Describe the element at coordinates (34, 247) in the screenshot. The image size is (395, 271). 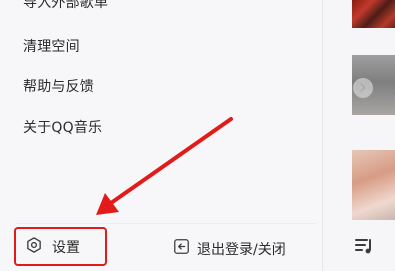
I see `gear-icon` at that location.